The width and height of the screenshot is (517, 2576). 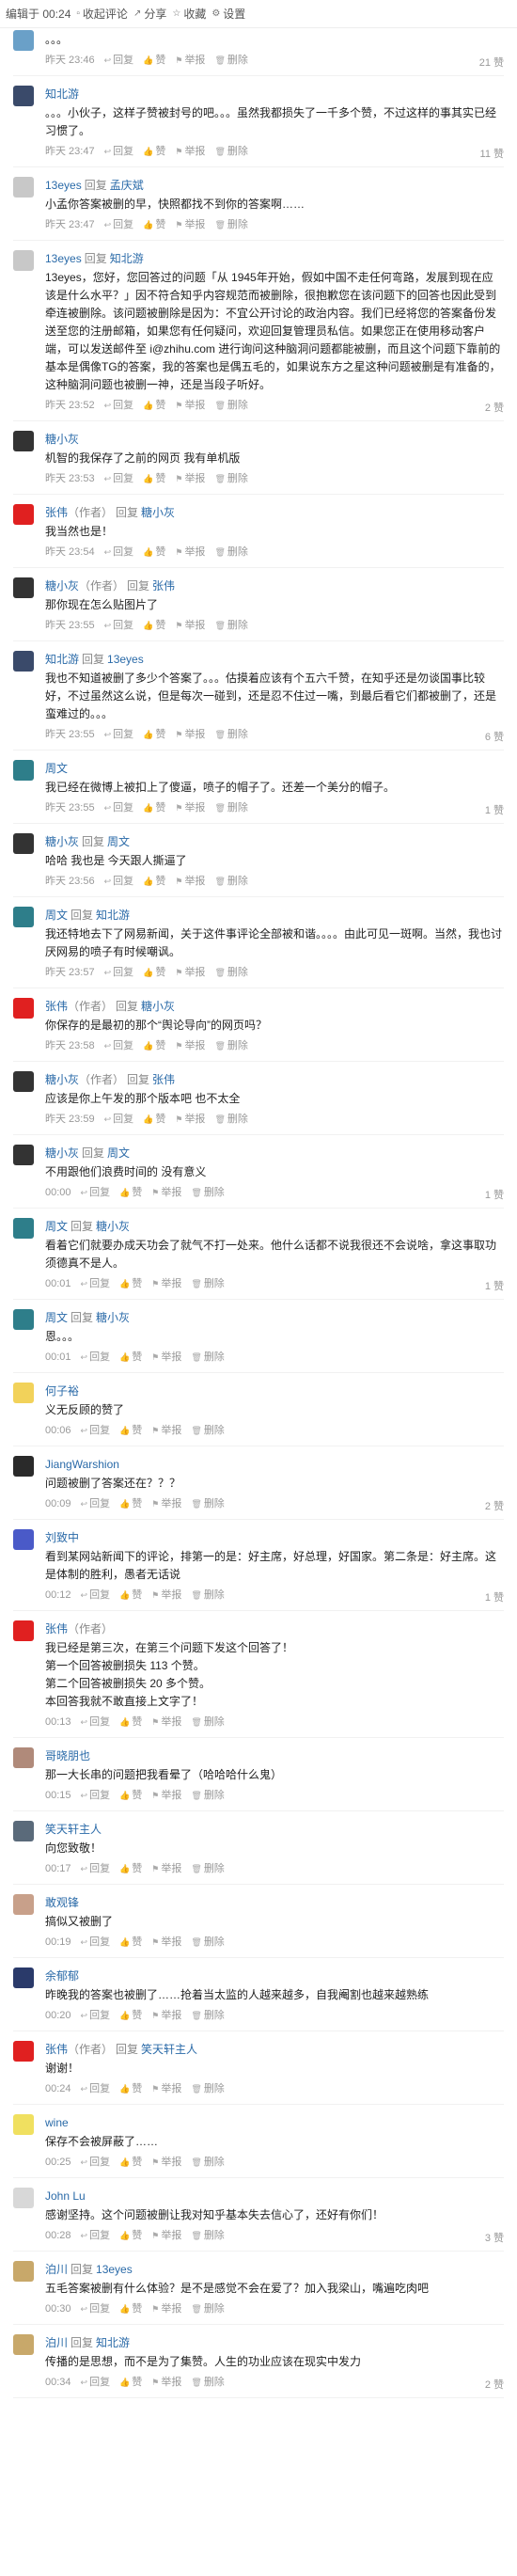 I want to click on author-link: 泊川, so click(x=56, y=2342).